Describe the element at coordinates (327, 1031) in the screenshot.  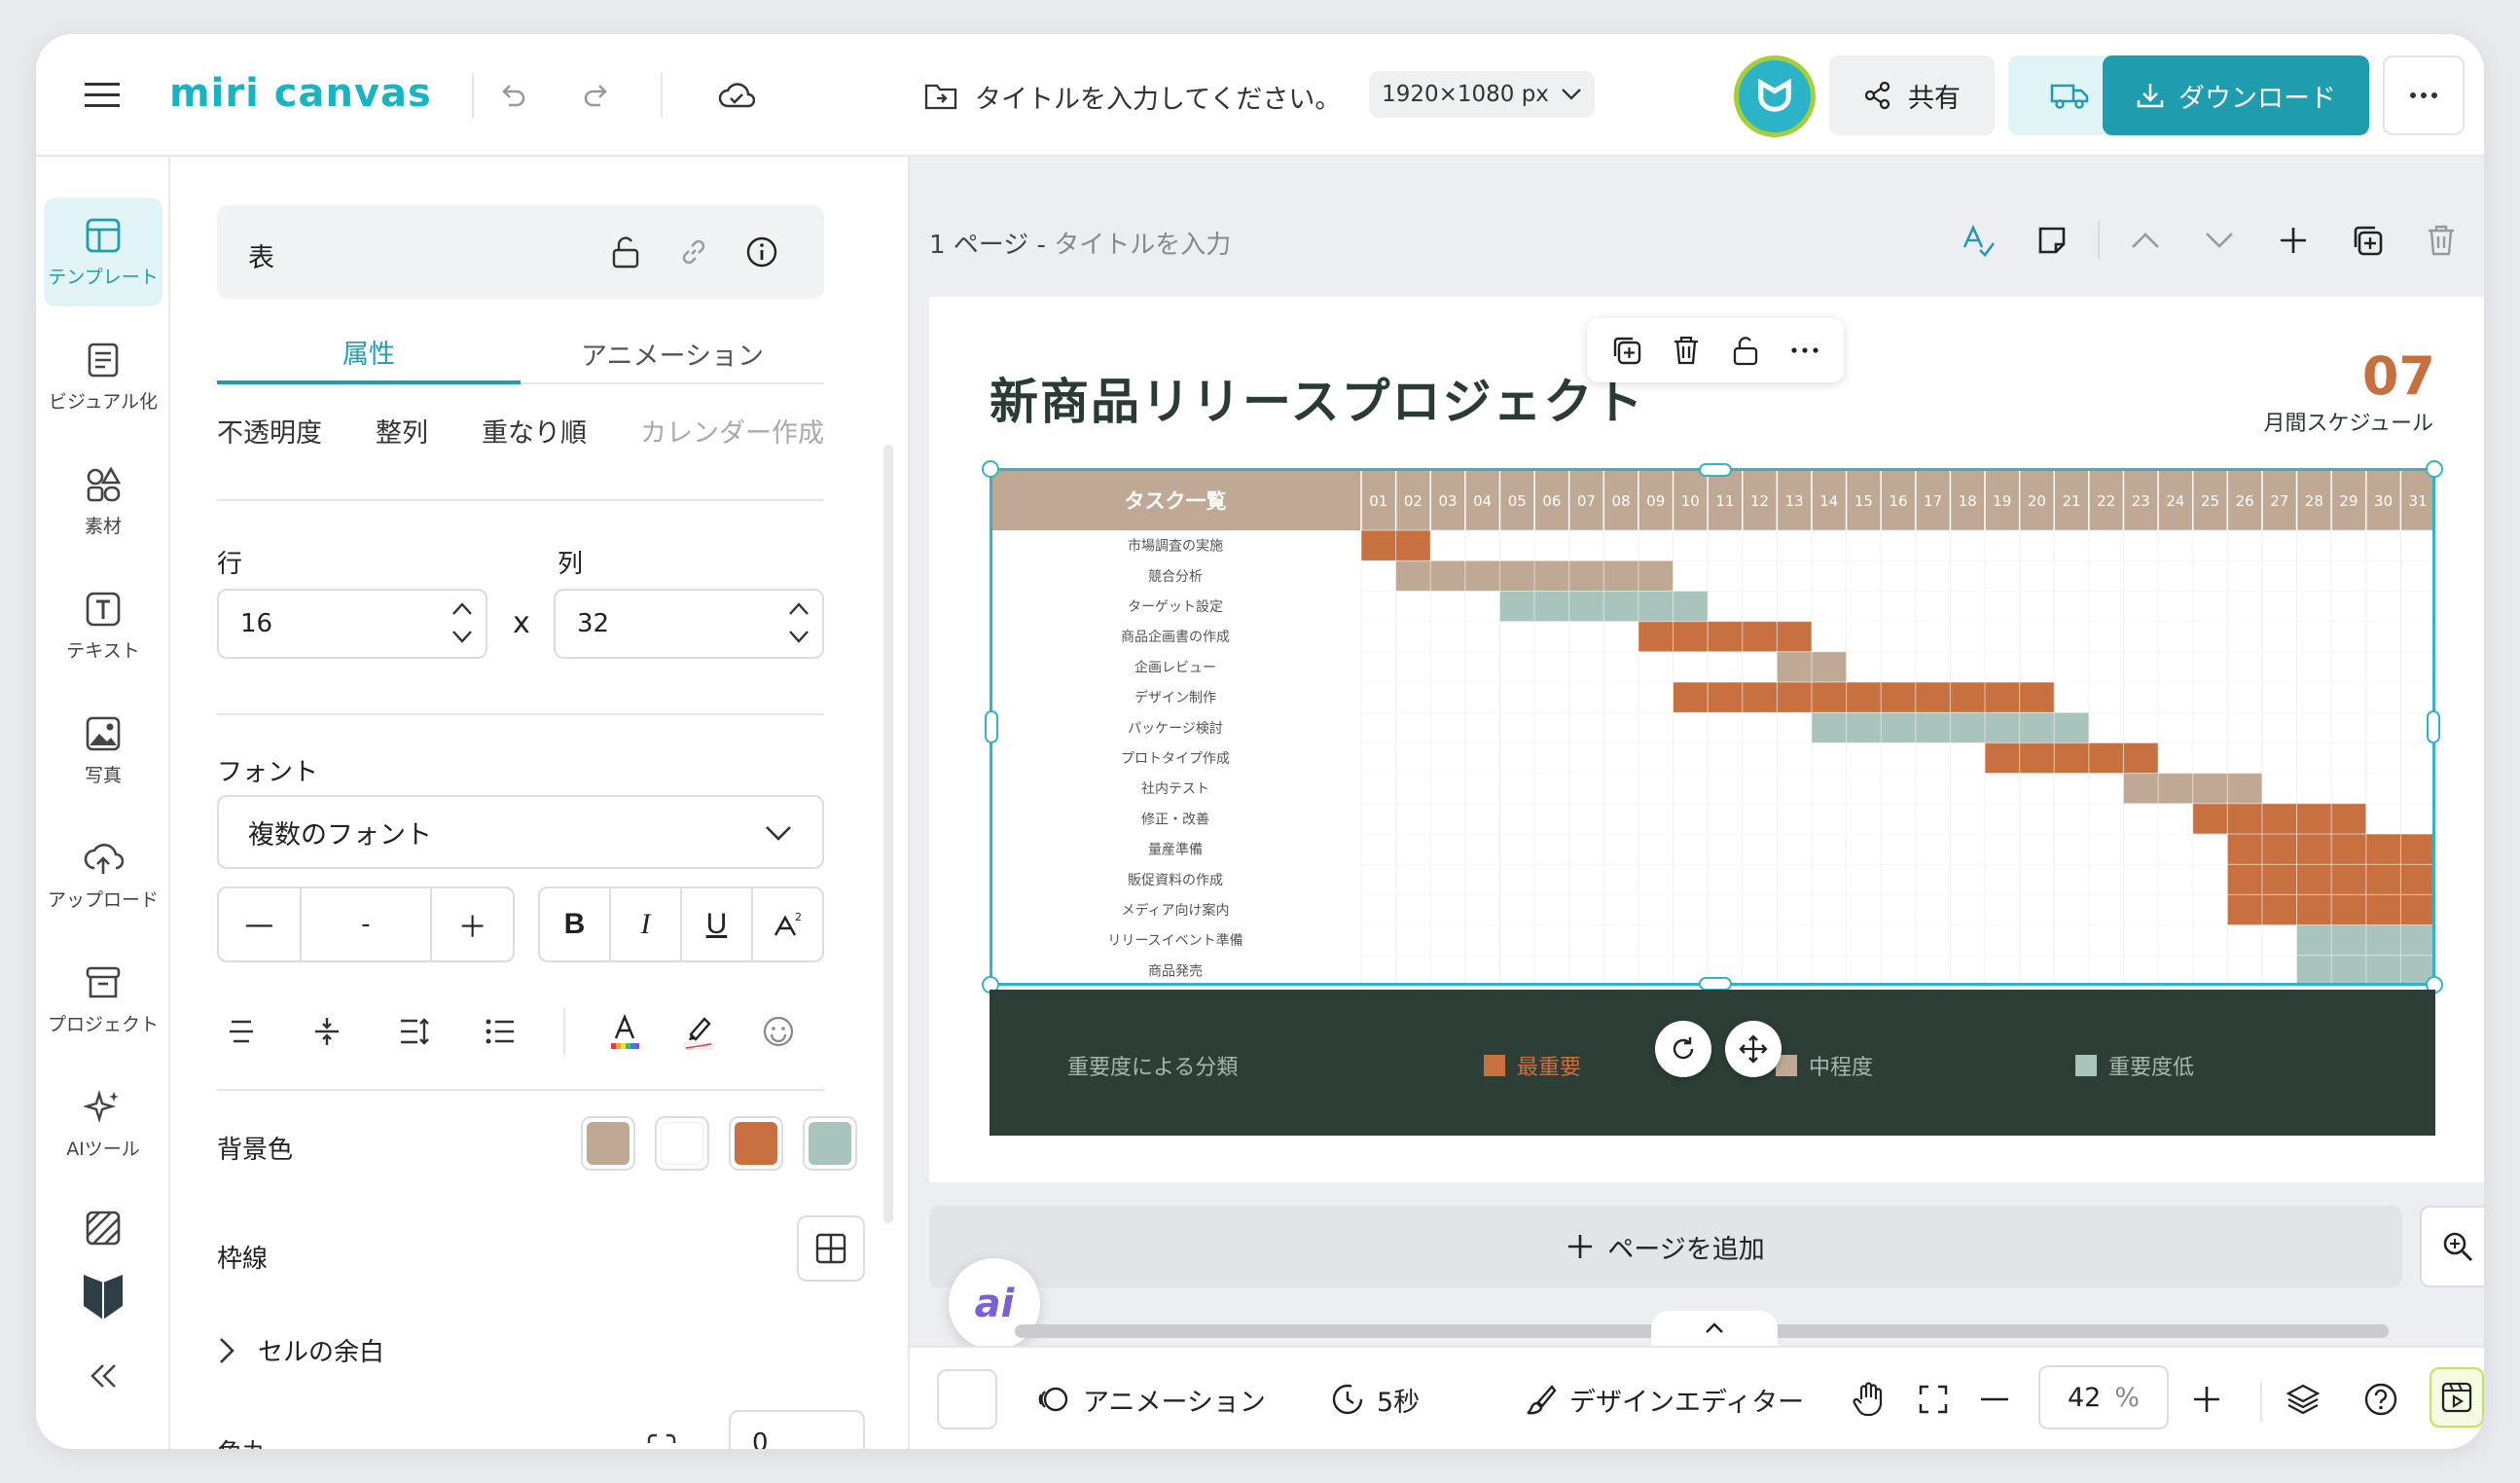
I see `vertical-align-icon` at that location.